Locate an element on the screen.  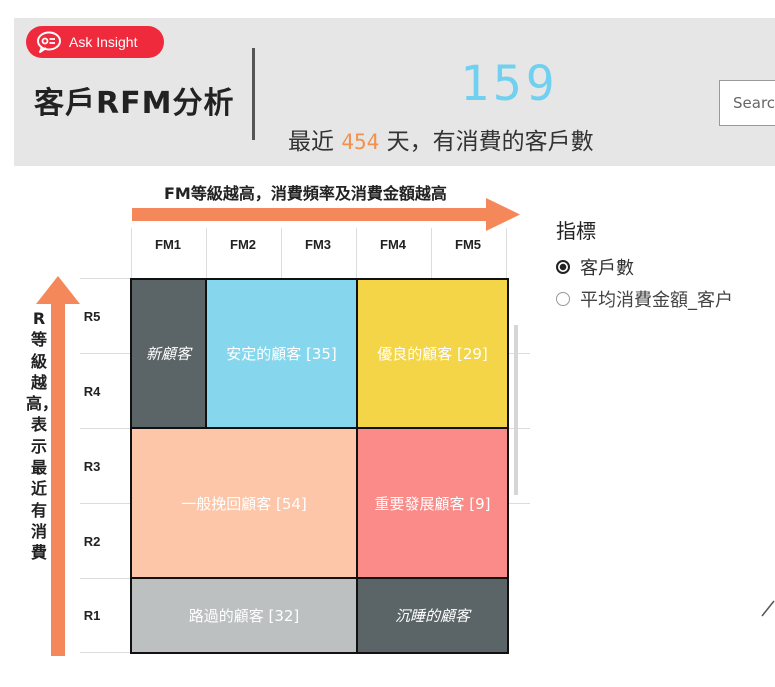
segment-label: 沉睡的顧客 is located at coordinates (432, 616).